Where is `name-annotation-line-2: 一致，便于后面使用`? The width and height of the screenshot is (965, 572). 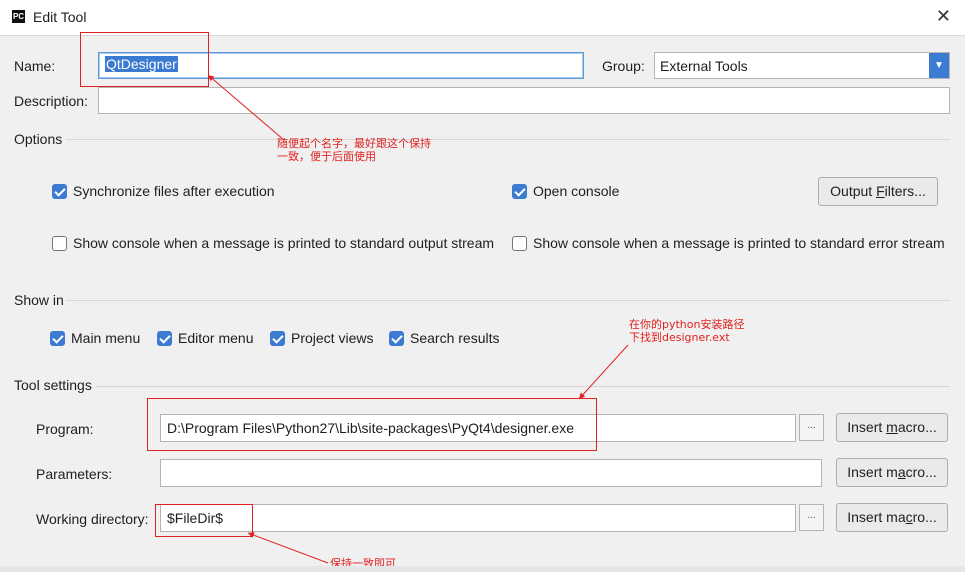 name-annotation-line-2: 一致，便于后面使用 is located at coordinates (326, 156).